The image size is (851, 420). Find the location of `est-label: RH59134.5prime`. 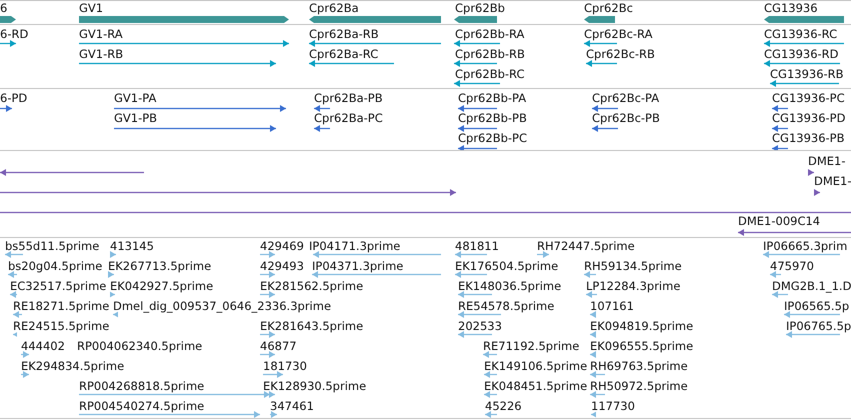

est-label: RH59134.5prime is located at coordinates (633, 266).